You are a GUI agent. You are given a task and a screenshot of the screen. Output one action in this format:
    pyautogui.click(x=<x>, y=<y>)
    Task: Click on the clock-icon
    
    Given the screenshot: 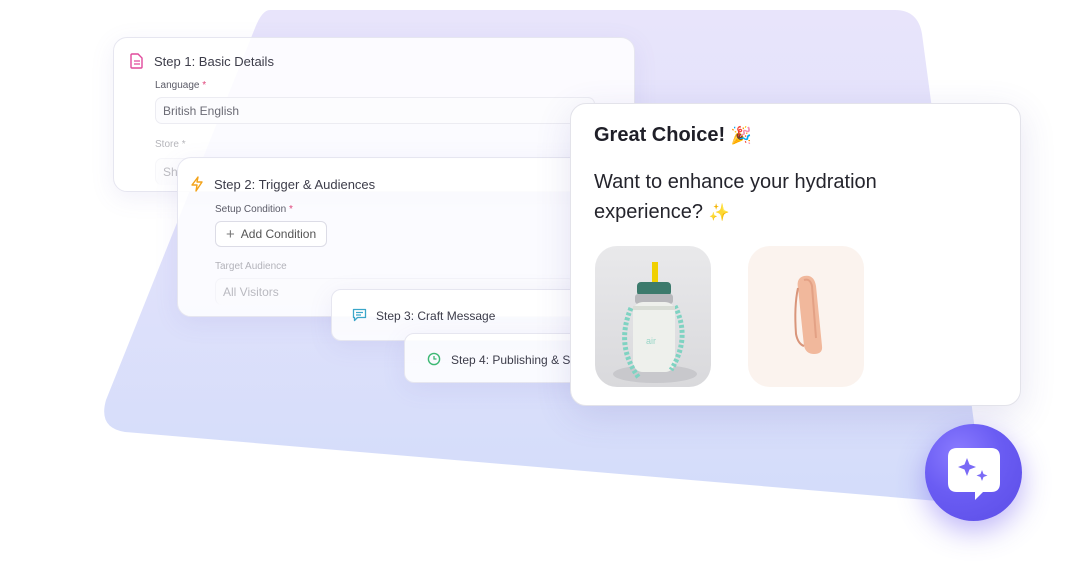 What is the action you would take?
    pyautogui.click(x=435, y=360)
    